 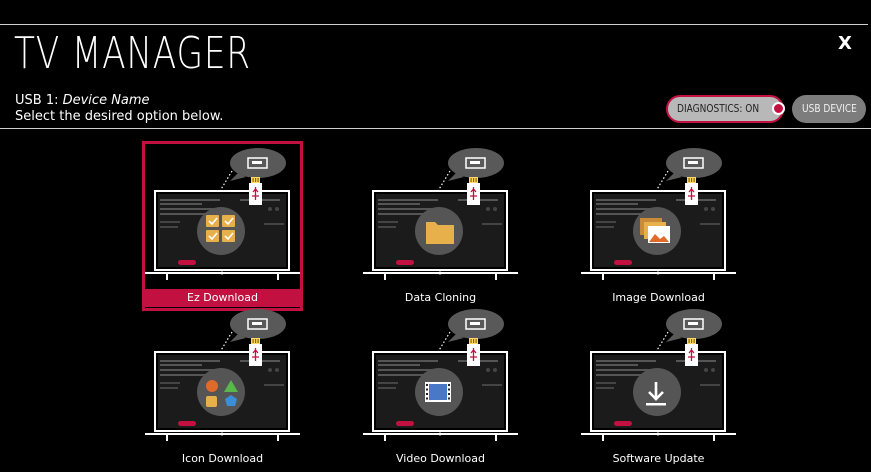 What do you see at coordinates (439, 392) in the screenshot?
I see `film-icon` at bounding box center [439, 392].